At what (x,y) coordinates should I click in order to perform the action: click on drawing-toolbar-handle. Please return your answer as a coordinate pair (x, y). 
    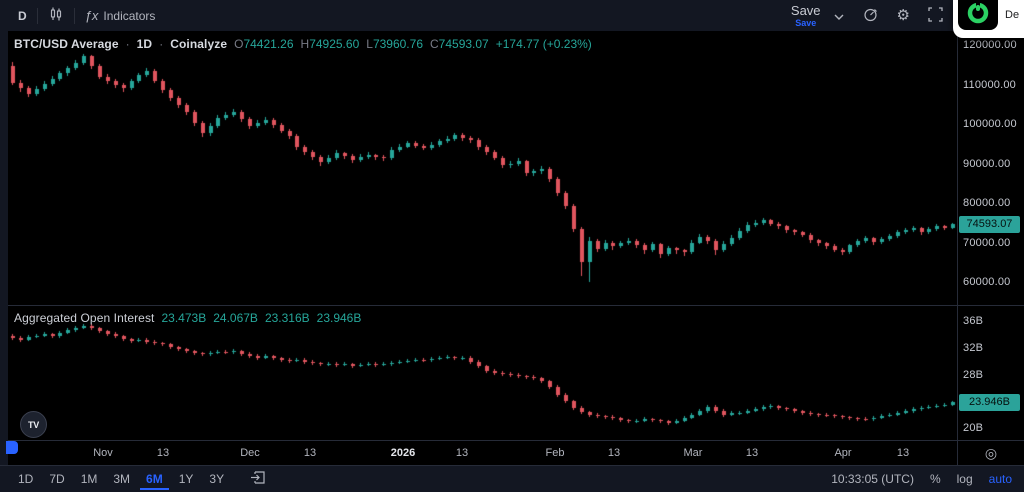
    Looking at the image, I should click on (12, 447).